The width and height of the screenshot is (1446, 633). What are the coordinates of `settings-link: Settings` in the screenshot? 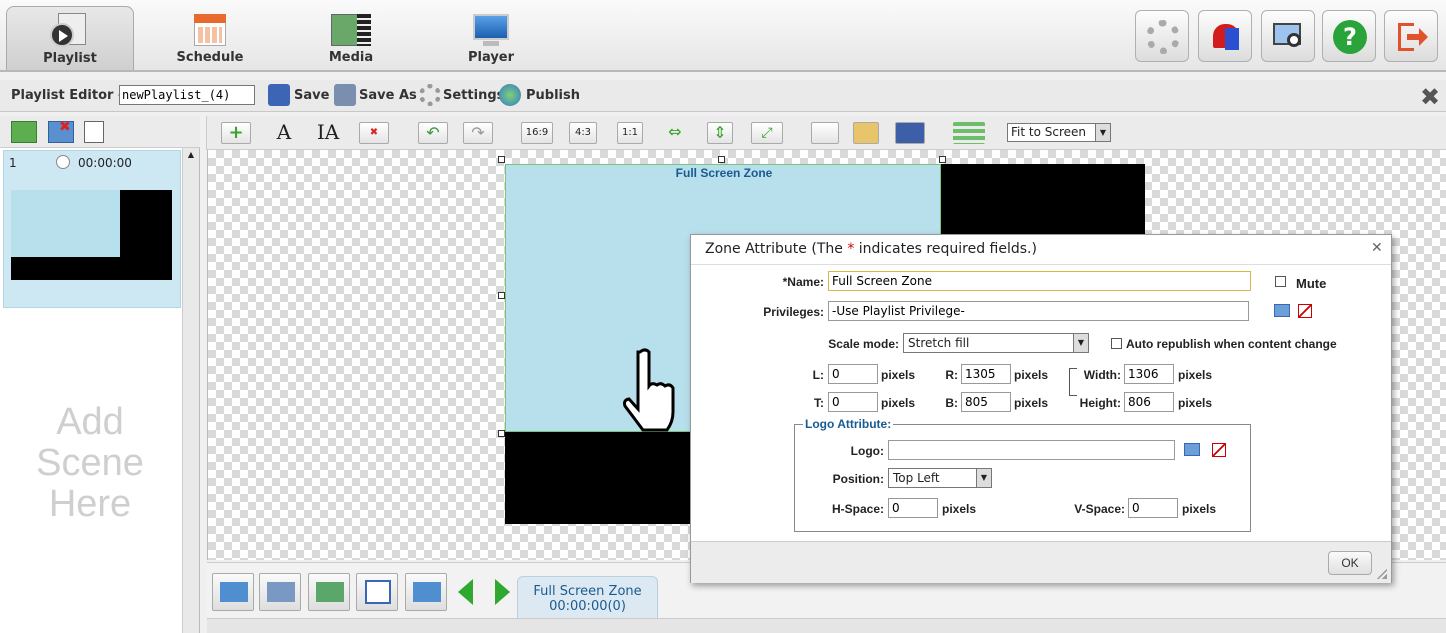 It's located at (473, 95).